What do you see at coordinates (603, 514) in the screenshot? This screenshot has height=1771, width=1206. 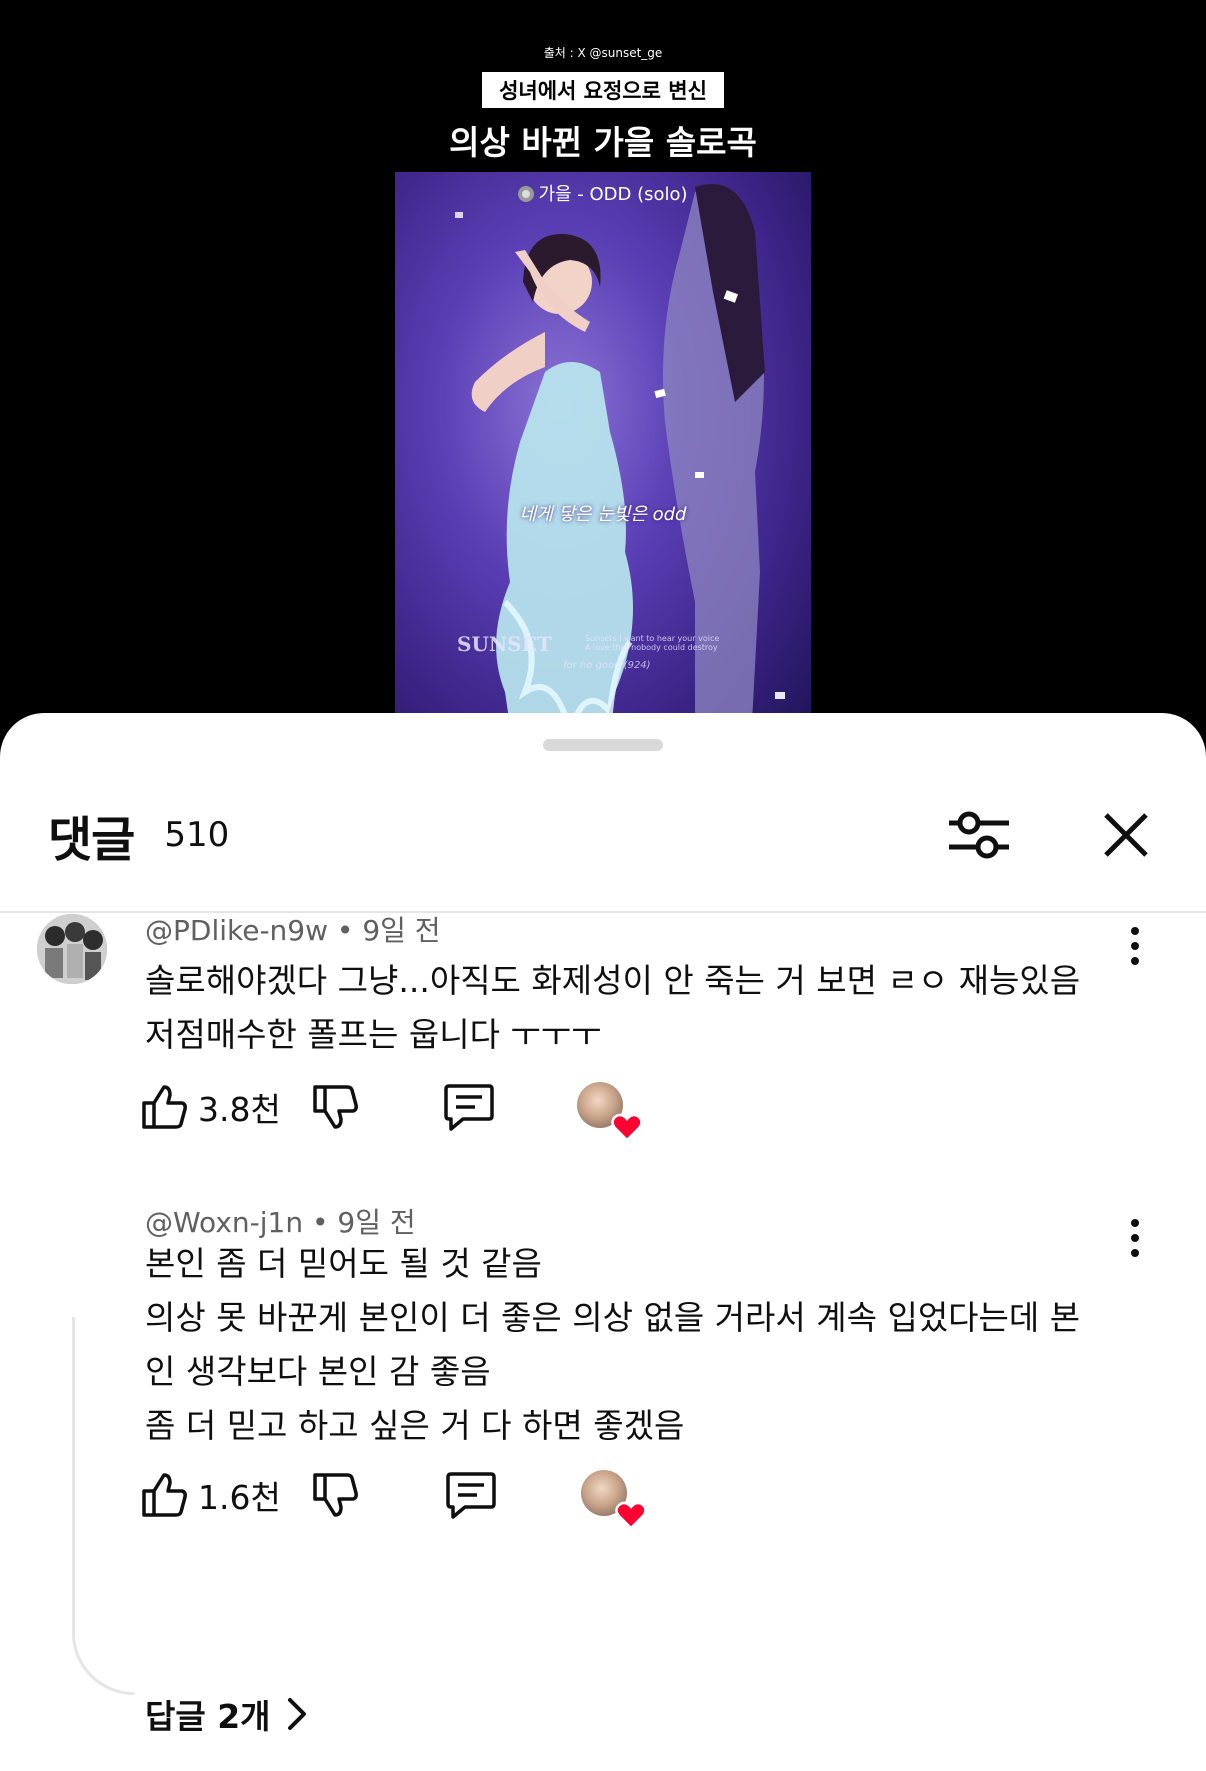 I see `lyric-caption: 네게 닿은 눈빛은 odd` at bounding box center [603, 514].